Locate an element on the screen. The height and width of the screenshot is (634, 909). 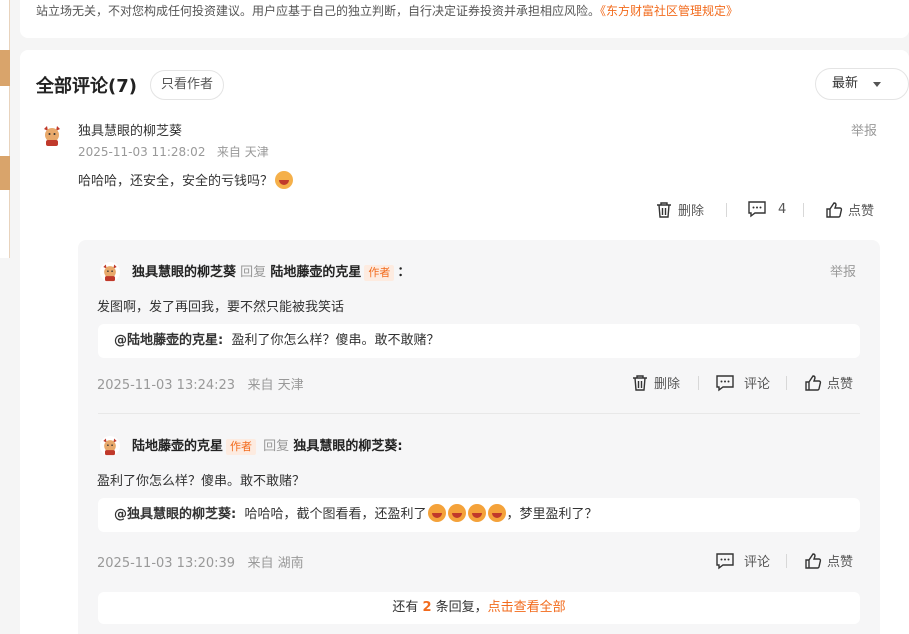
more-suffix: 条回复， is located at coordinates (461, 607).